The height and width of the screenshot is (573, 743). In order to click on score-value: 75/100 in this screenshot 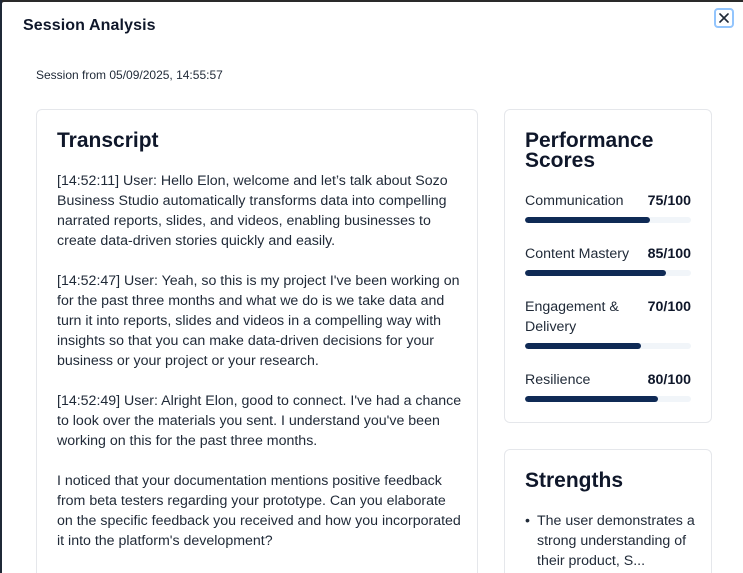, I will do `click(669, 201)`.